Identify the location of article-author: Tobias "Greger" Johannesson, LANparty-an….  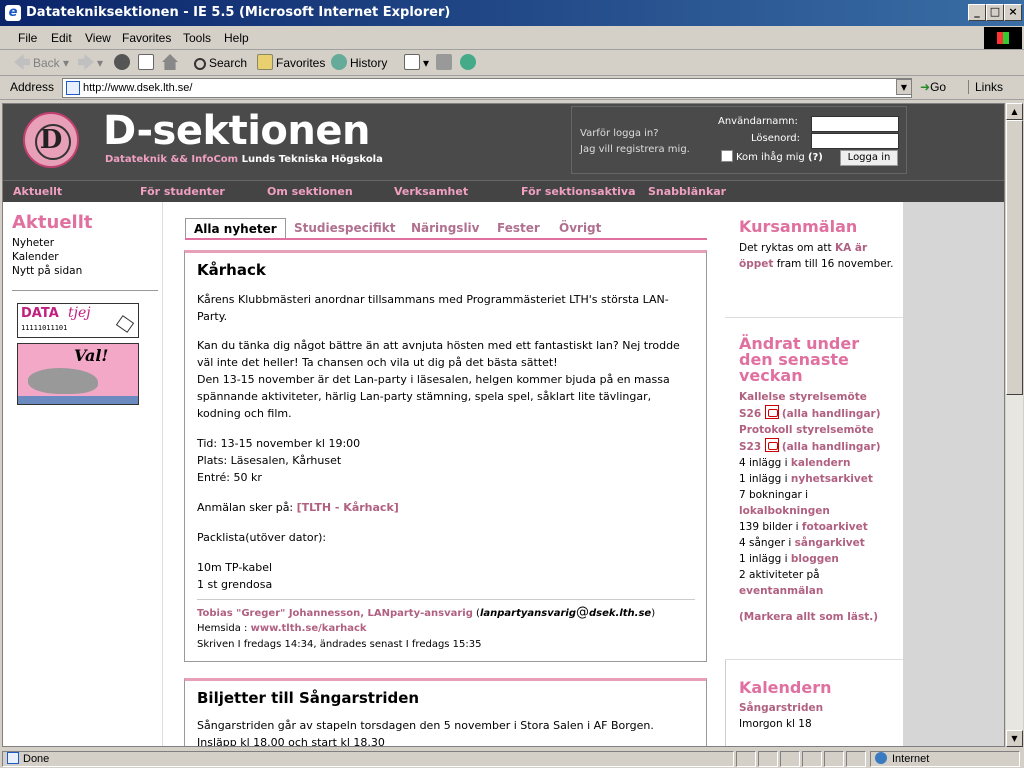
(426, 612).